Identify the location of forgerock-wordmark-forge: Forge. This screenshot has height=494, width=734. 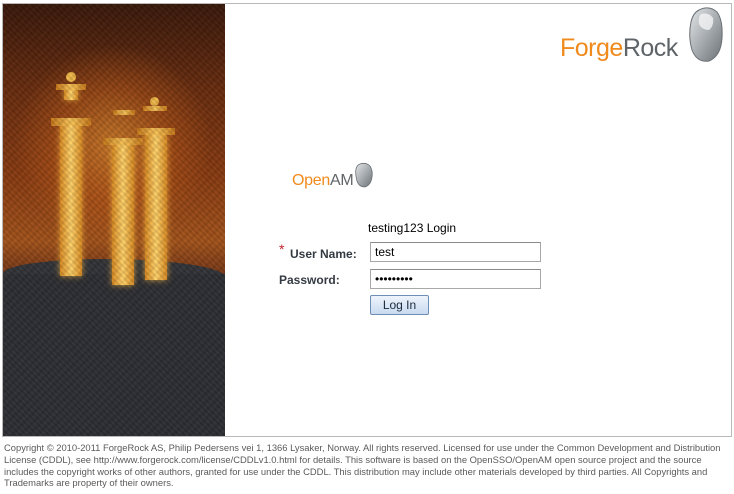
(591, 48).